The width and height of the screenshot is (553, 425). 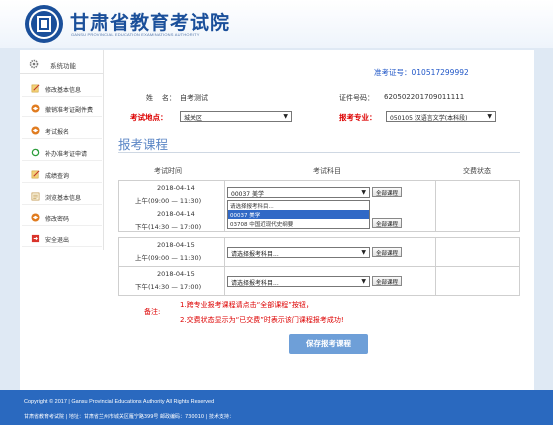 I want to click on header-exam-subject: 考试科目, so click(x=327, y=171).